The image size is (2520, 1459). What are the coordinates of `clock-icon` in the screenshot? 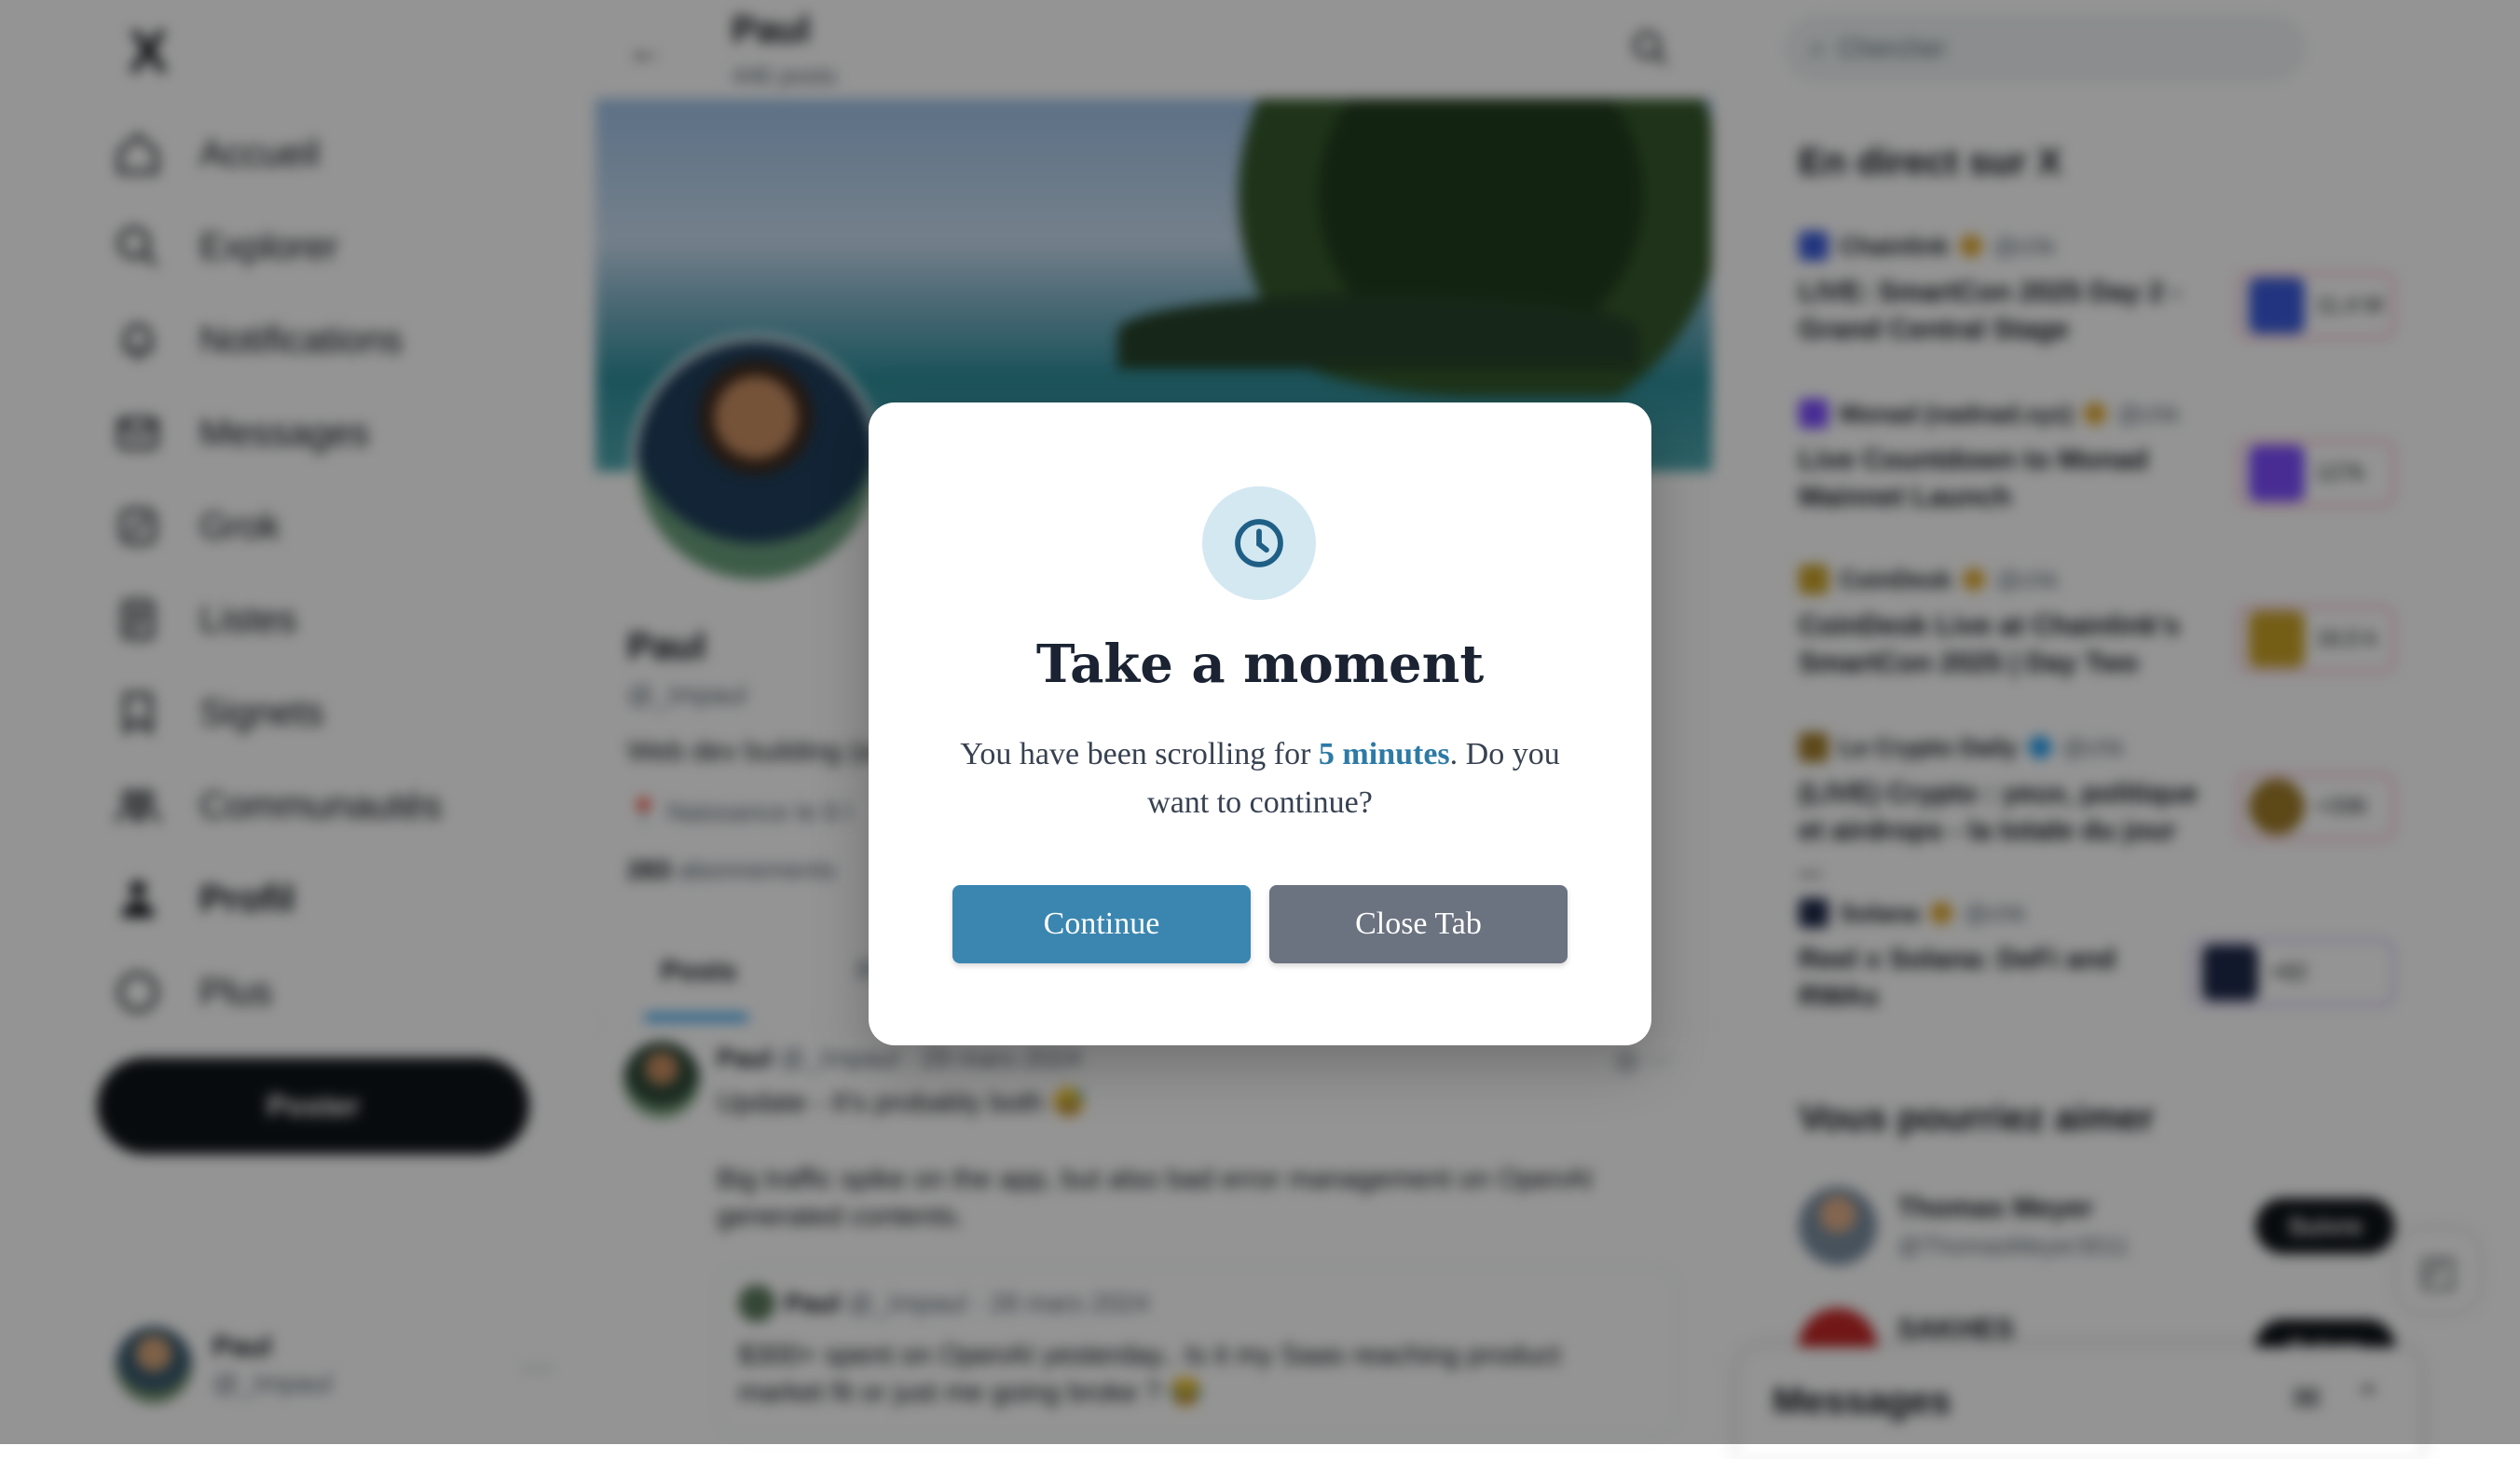 It's located at (1259, 543).